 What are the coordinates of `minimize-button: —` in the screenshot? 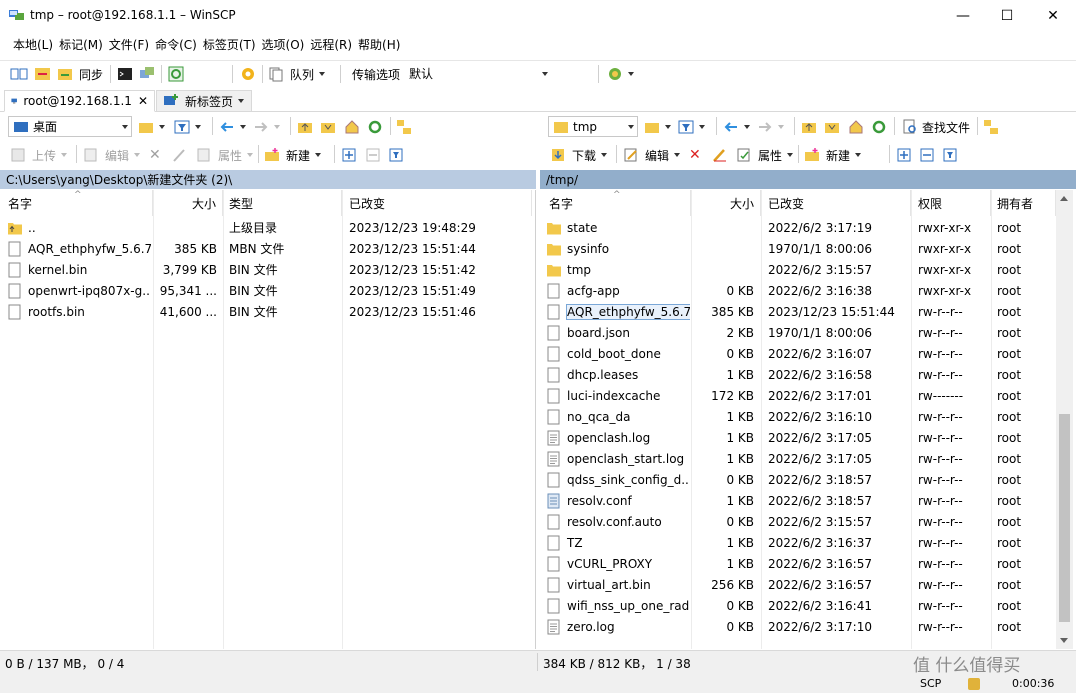 It's located at (963, 15).